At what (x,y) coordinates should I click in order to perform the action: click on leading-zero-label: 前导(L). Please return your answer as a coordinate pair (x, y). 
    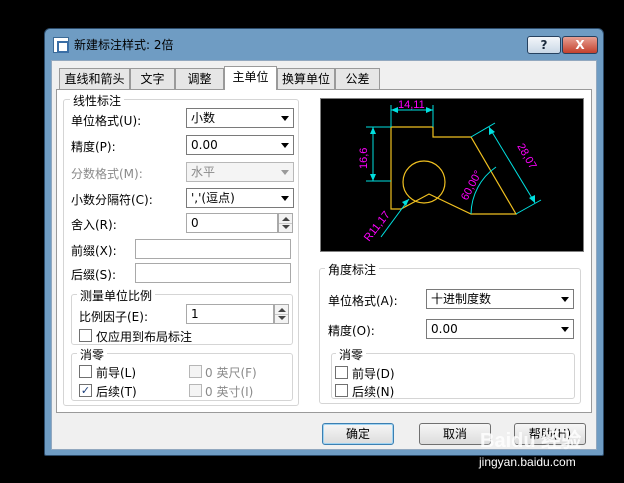
    Looking at the image, I should click on (116, 373).